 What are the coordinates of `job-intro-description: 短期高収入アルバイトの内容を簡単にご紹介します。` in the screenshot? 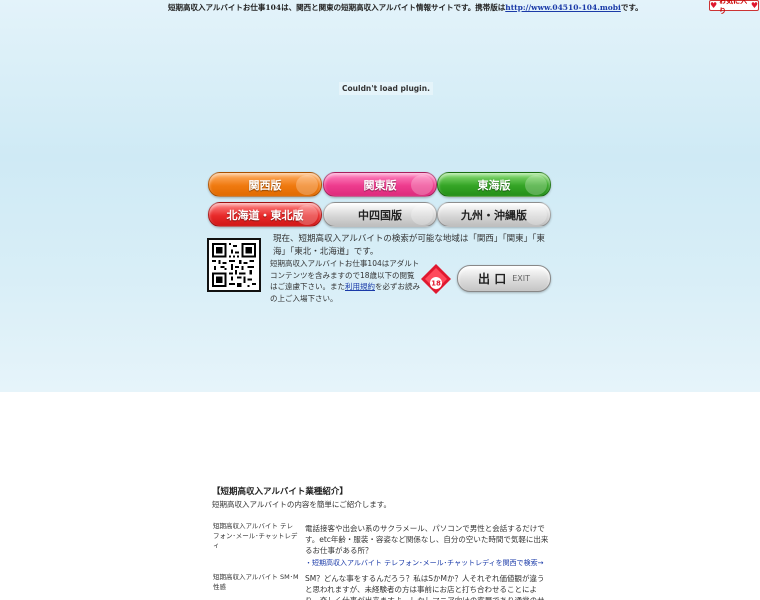 It's located at (302, 504).